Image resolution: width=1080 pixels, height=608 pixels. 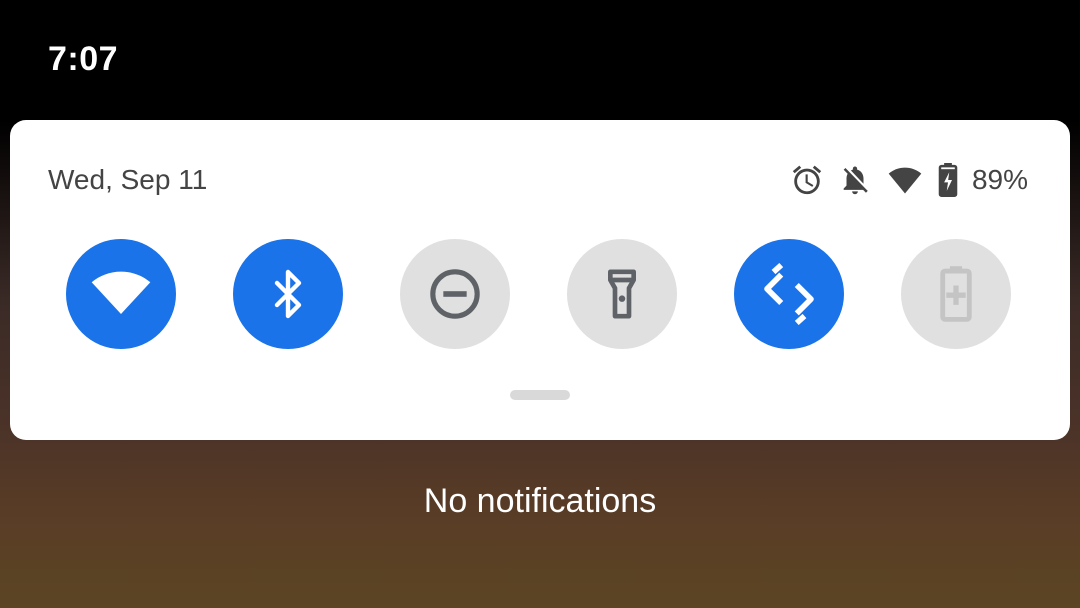 I want to click on tile-do-not-disturb, so click(x=455, y=294).